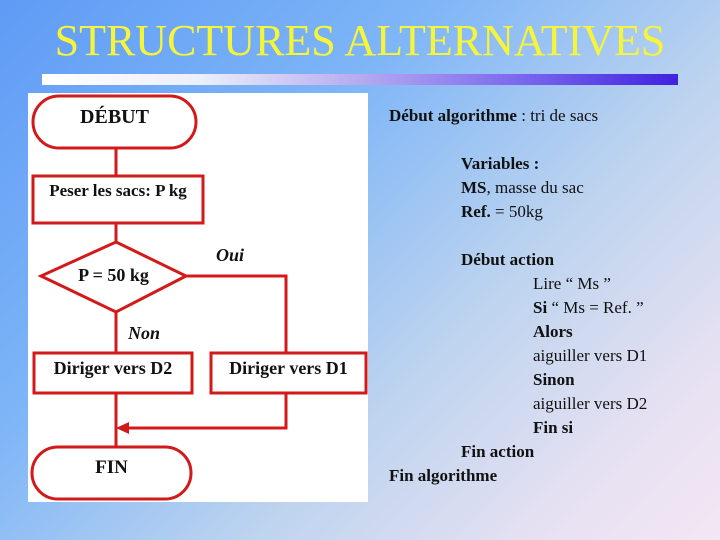 The image size is (720, 540). What do you see at coordinates (230, 255) in the screenshot?
I see `yes-label: Oui` at bounding box center [230, 255].